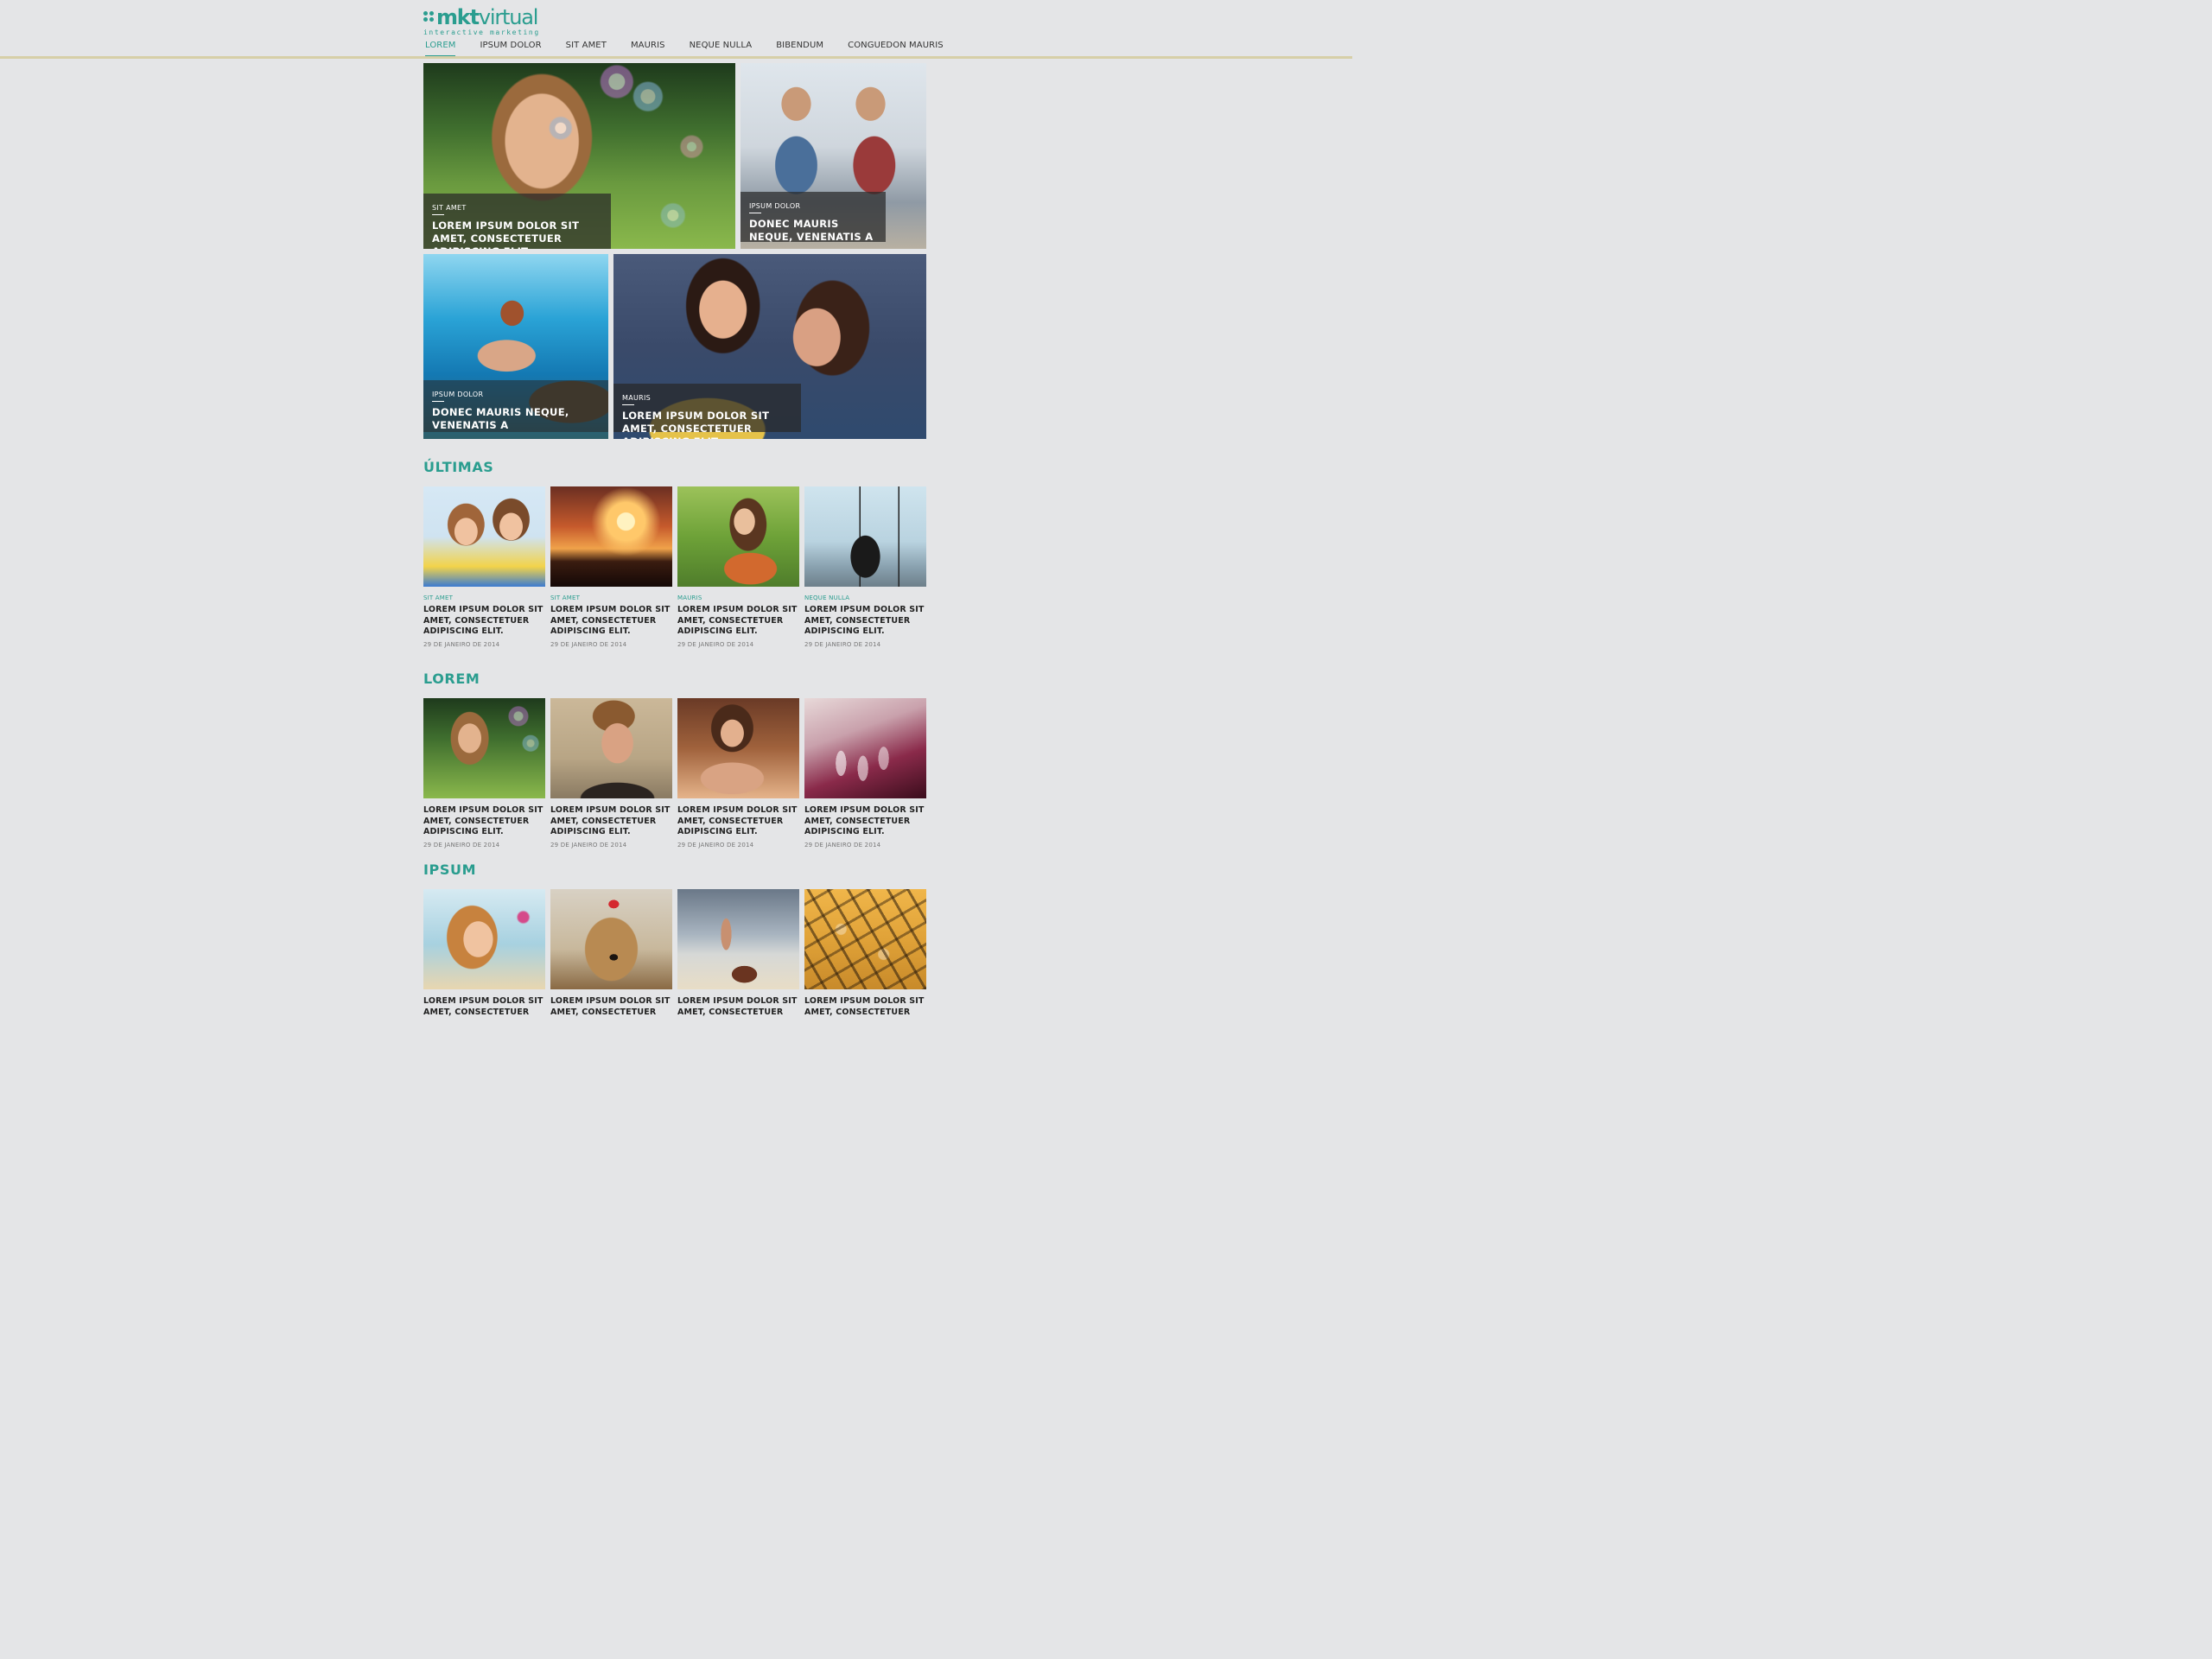 Image resolution: width=2212 pixels, height=1659 pixels. I want to click on nav-item-bibendum: BIBENDUM, so click(799, 49).